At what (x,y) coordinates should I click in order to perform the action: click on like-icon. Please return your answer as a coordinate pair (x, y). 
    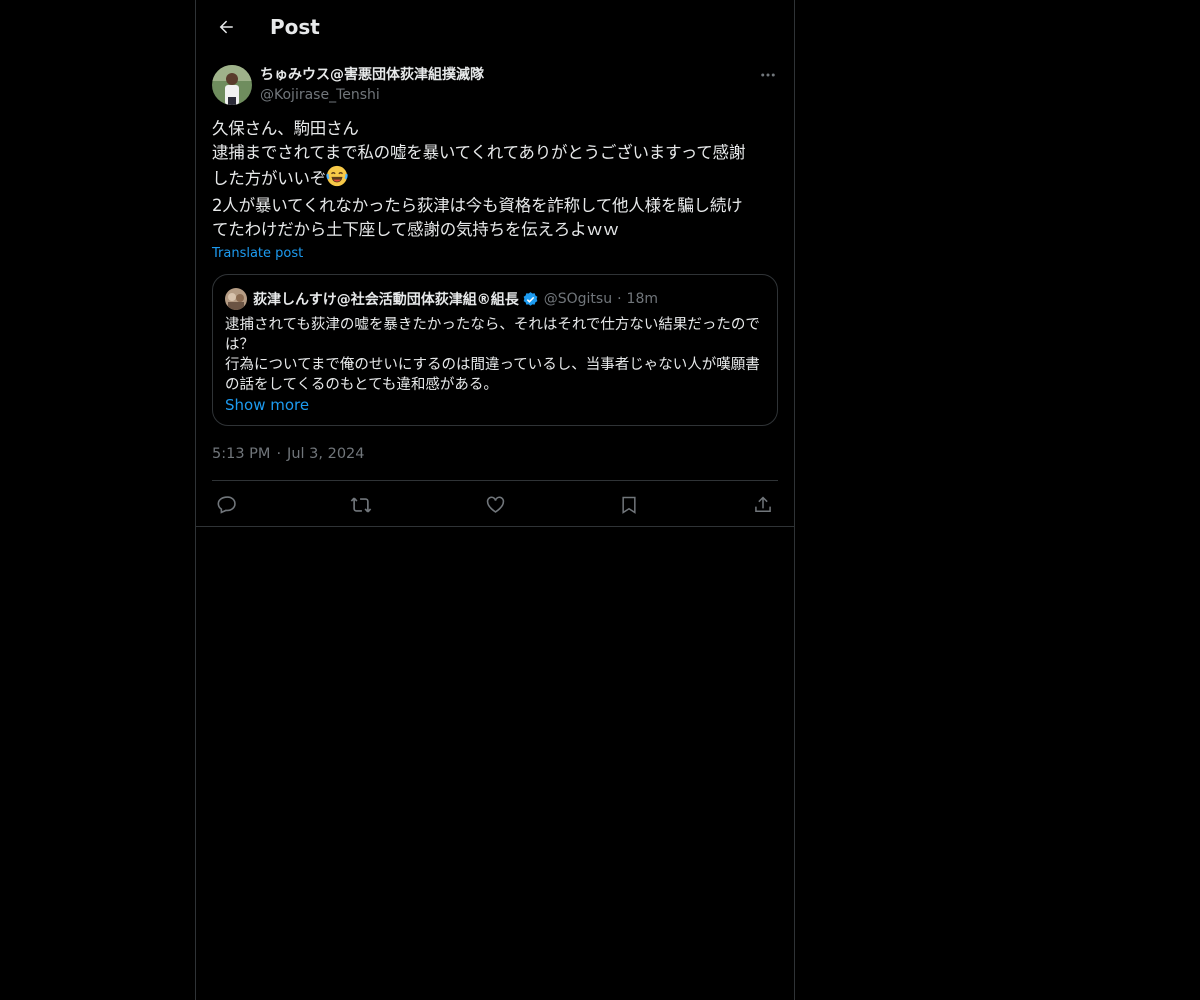
    Looking at the image, I should click on (495, 504).